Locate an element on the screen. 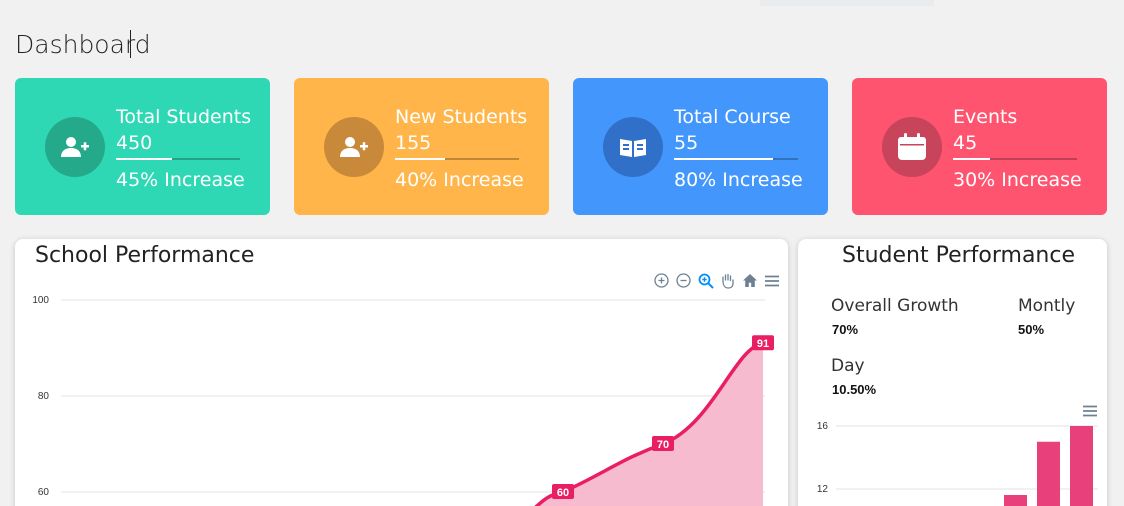 This screenshot has width=1124, height=506. card-total-course: Total Course 55 80% Increase is located at coordinates (700, 146).